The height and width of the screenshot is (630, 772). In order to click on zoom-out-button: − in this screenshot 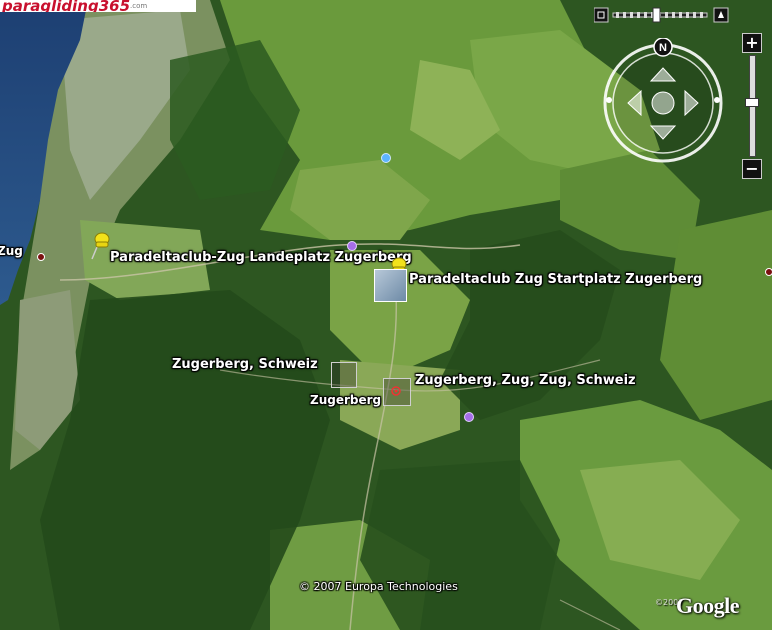, I will do `click(752, 169)`.